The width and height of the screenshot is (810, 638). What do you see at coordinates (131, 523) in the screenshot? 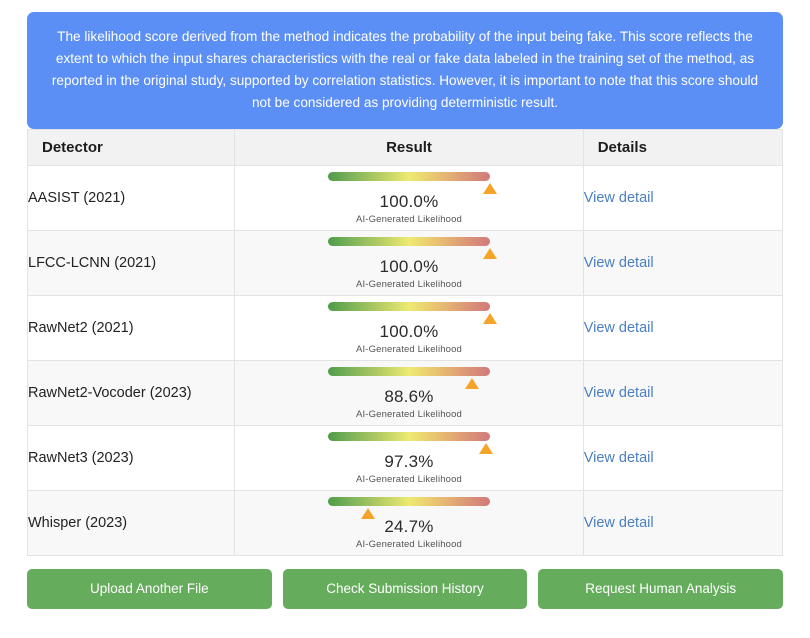
I see `detector-name-cell: Whisper (2023)` at bounding box center [131, 523].